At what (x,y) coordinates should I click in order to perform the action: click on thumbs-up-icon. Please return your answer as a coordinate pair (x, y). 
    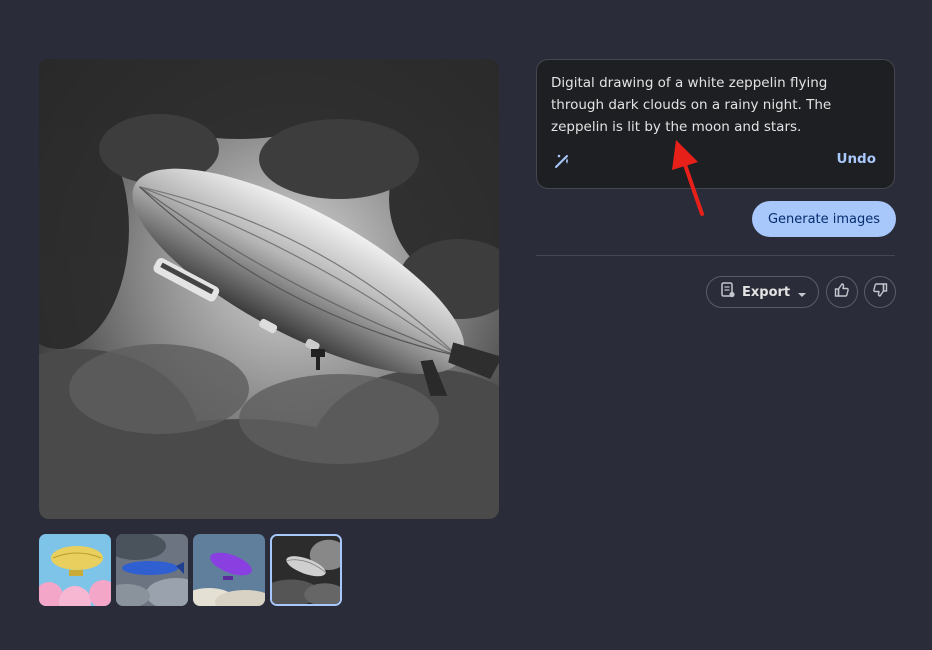
    Looking at the image, I should click on (842, 292).